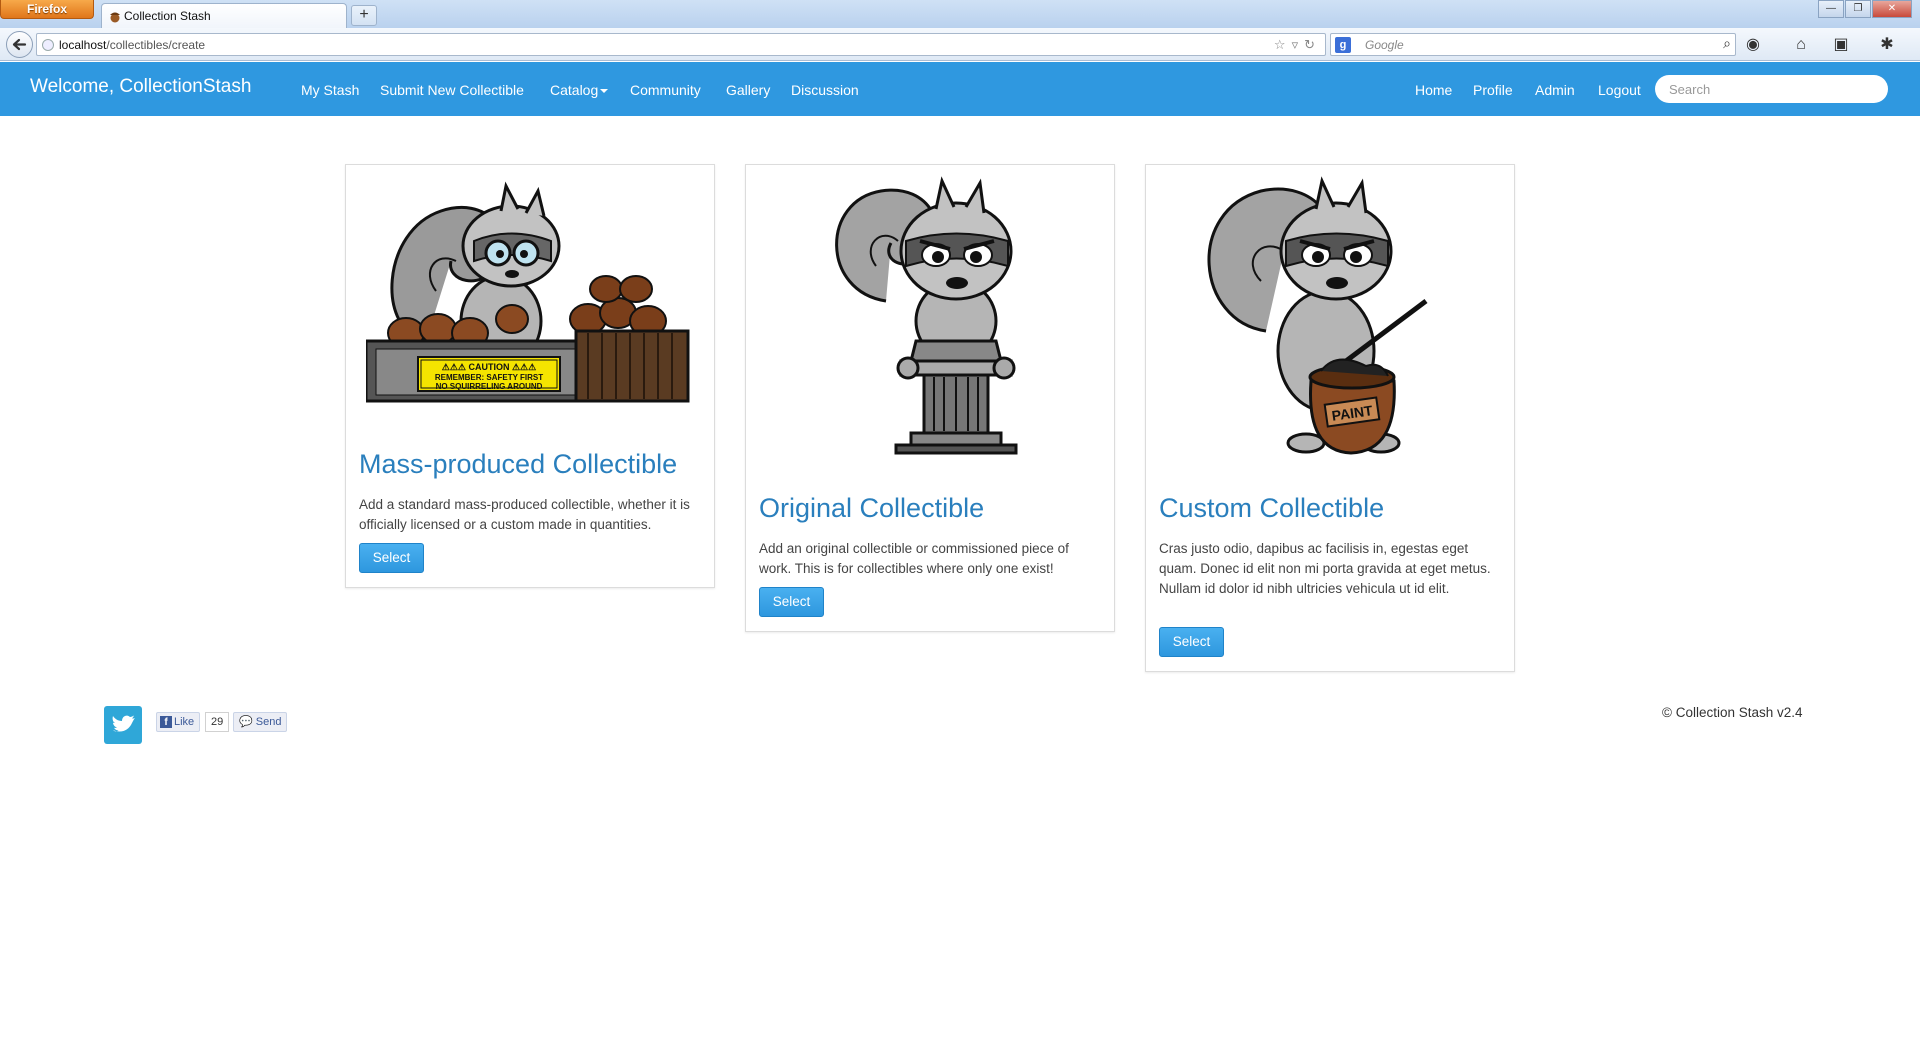 This screenshot has width=1920, height=1040. Describe the element at coordinates (364, 15) in the screenshot. I see `new-tab-button: +` at that location.